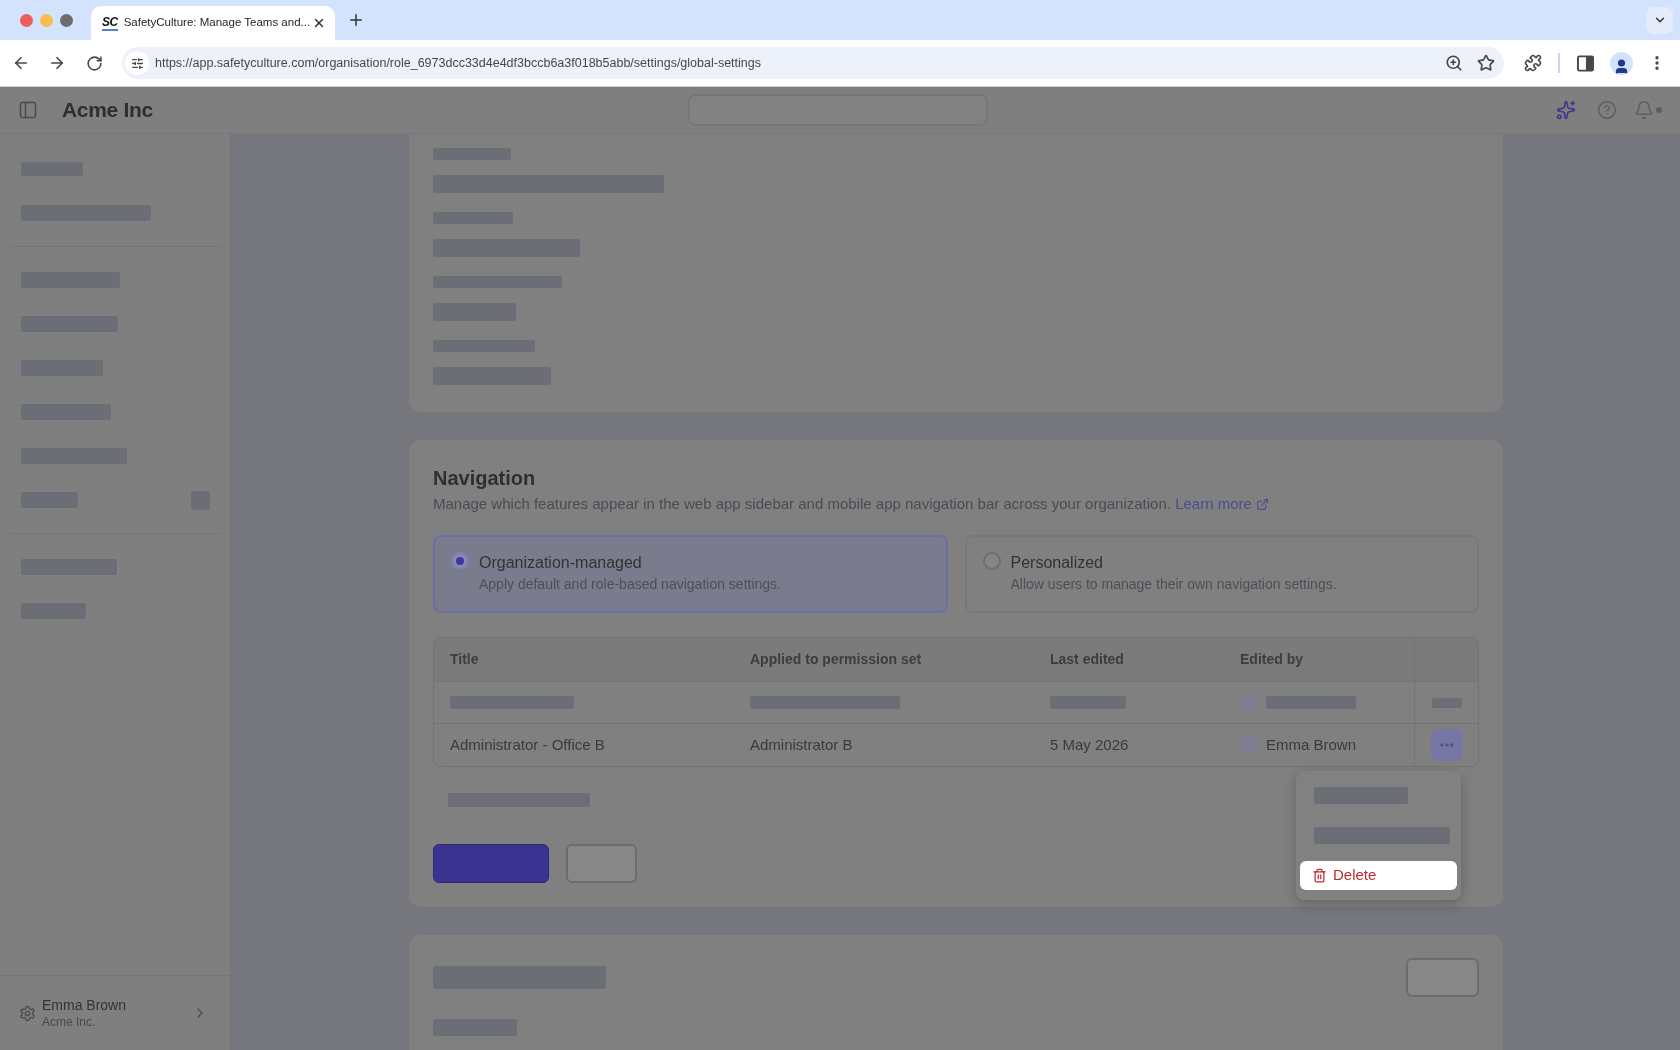 The image size is (1680, 1050). I want to click on profile-avatar, so click(1621, 63).